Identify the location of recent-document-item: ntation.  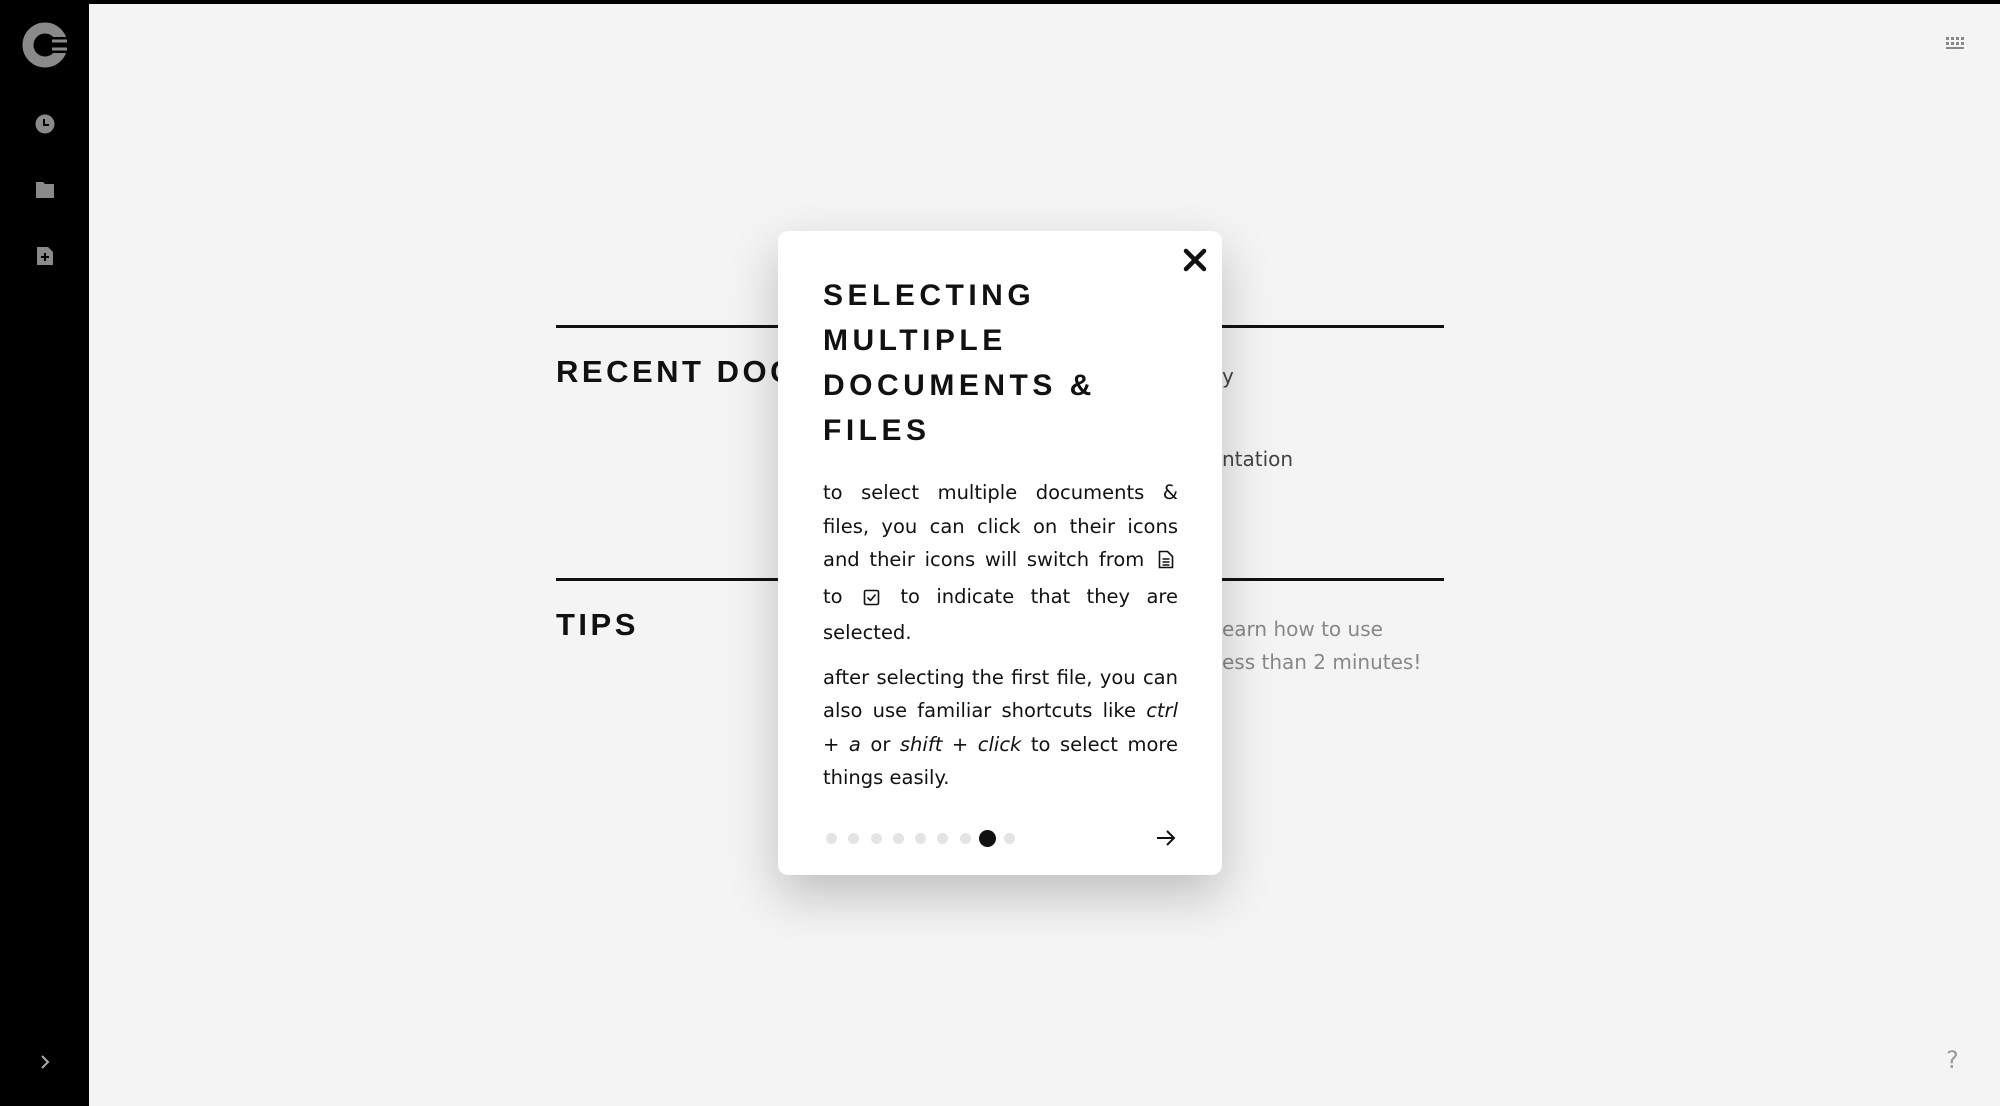
(1257, 459).